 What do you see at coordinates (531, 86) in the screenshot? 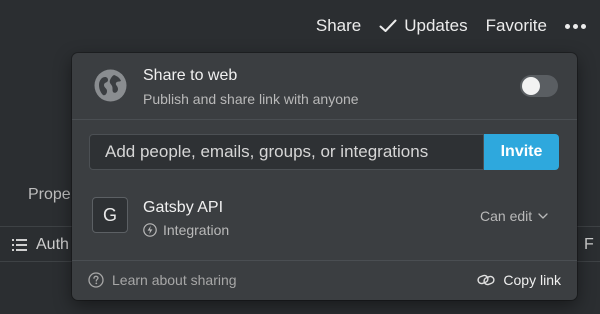
I see `toggle-knob` at bounding box center [531, 86].